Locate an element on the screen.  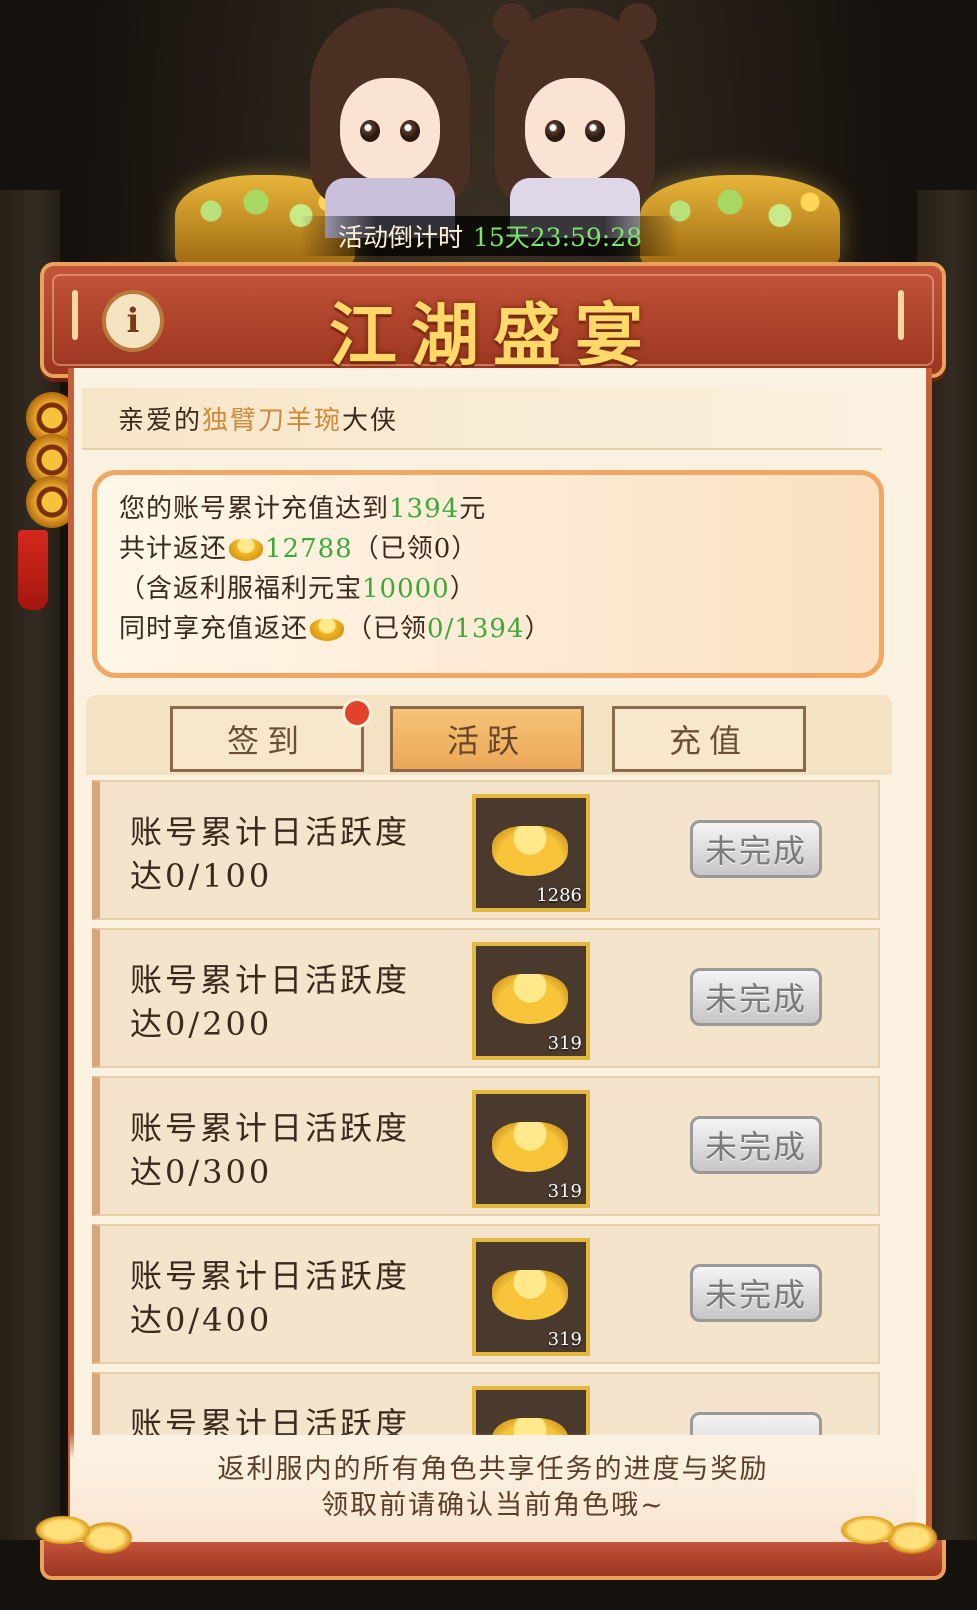
footer-note: 返利服内的所有角色共享任务的进度与奖励 领取前请确认当前角色哦~ is located at coordinates (493, 1487).